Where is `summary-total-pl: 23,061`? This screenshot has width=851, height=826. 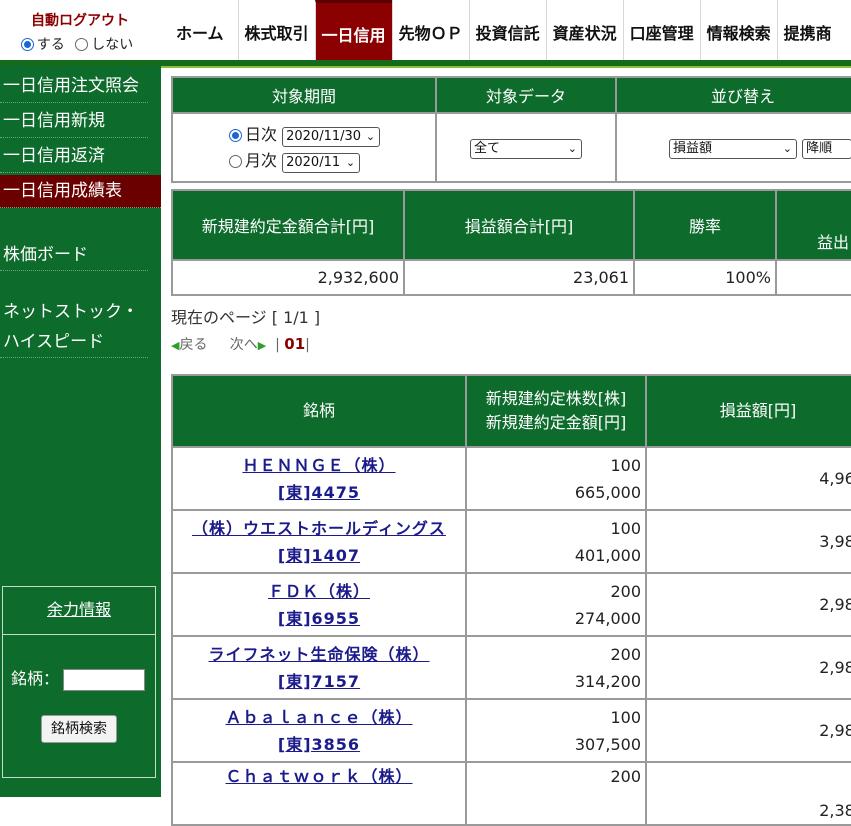
summary-total-pl: 23,061 is located at coordinates (519, 277).